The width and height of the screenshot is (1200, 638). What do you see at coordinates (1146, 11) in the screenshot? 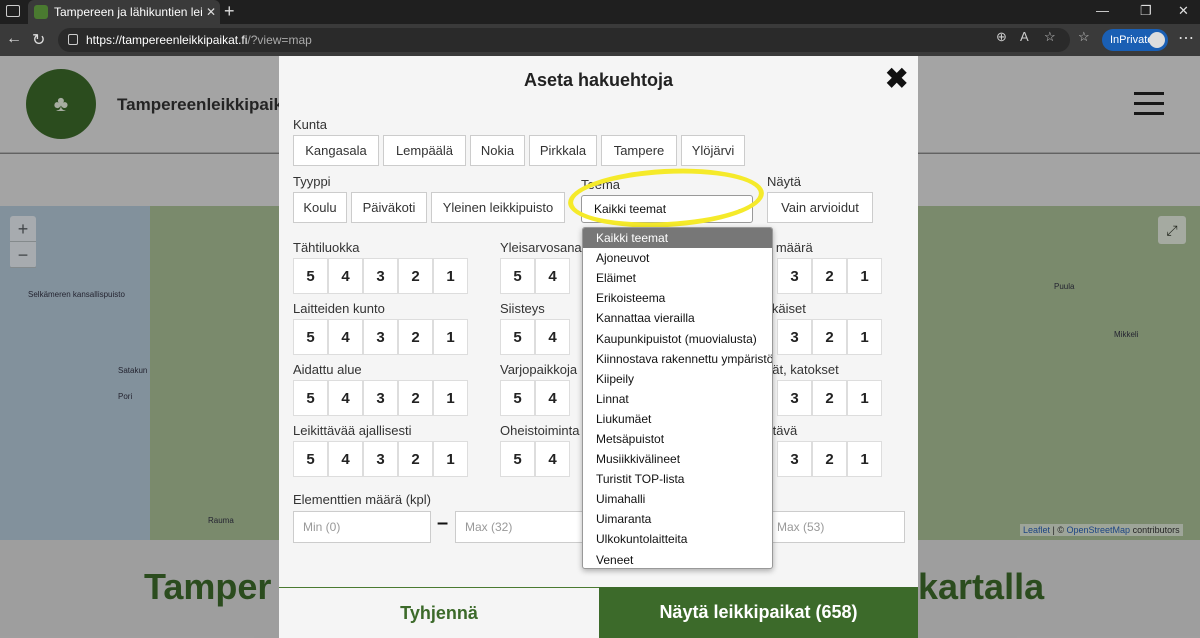
I see `maximize-icon: ❐` at bounding box center [1146, 11].